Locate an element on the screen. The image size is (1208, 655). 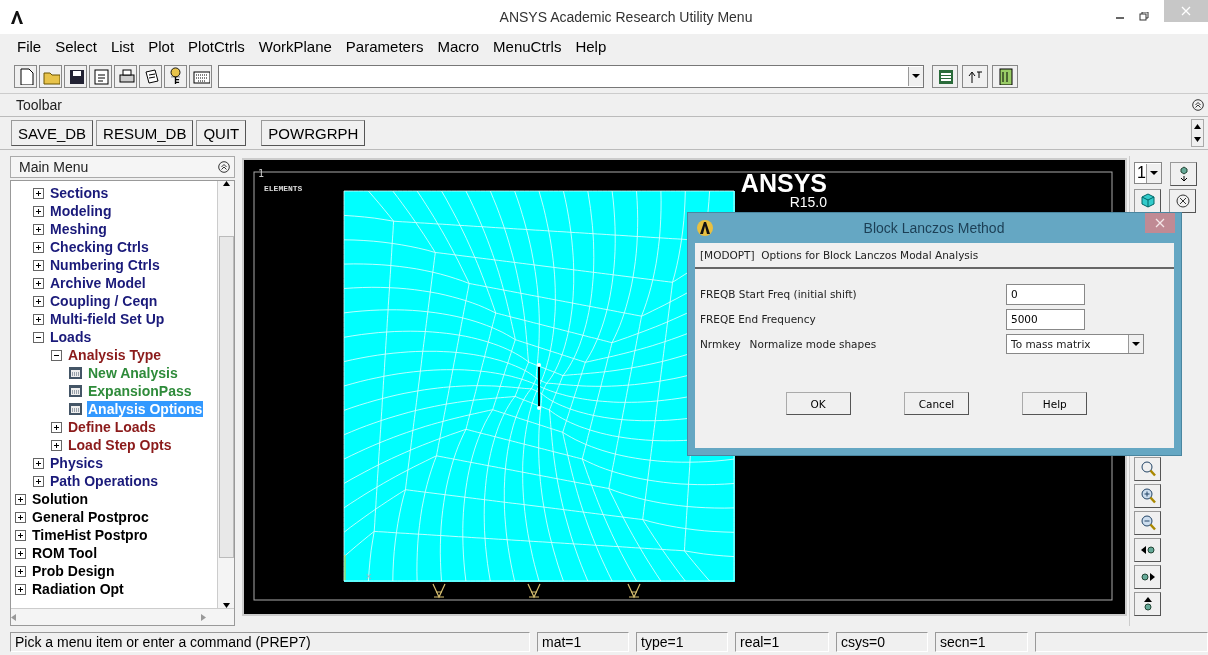
key-button is located at coordinates (175, 76).